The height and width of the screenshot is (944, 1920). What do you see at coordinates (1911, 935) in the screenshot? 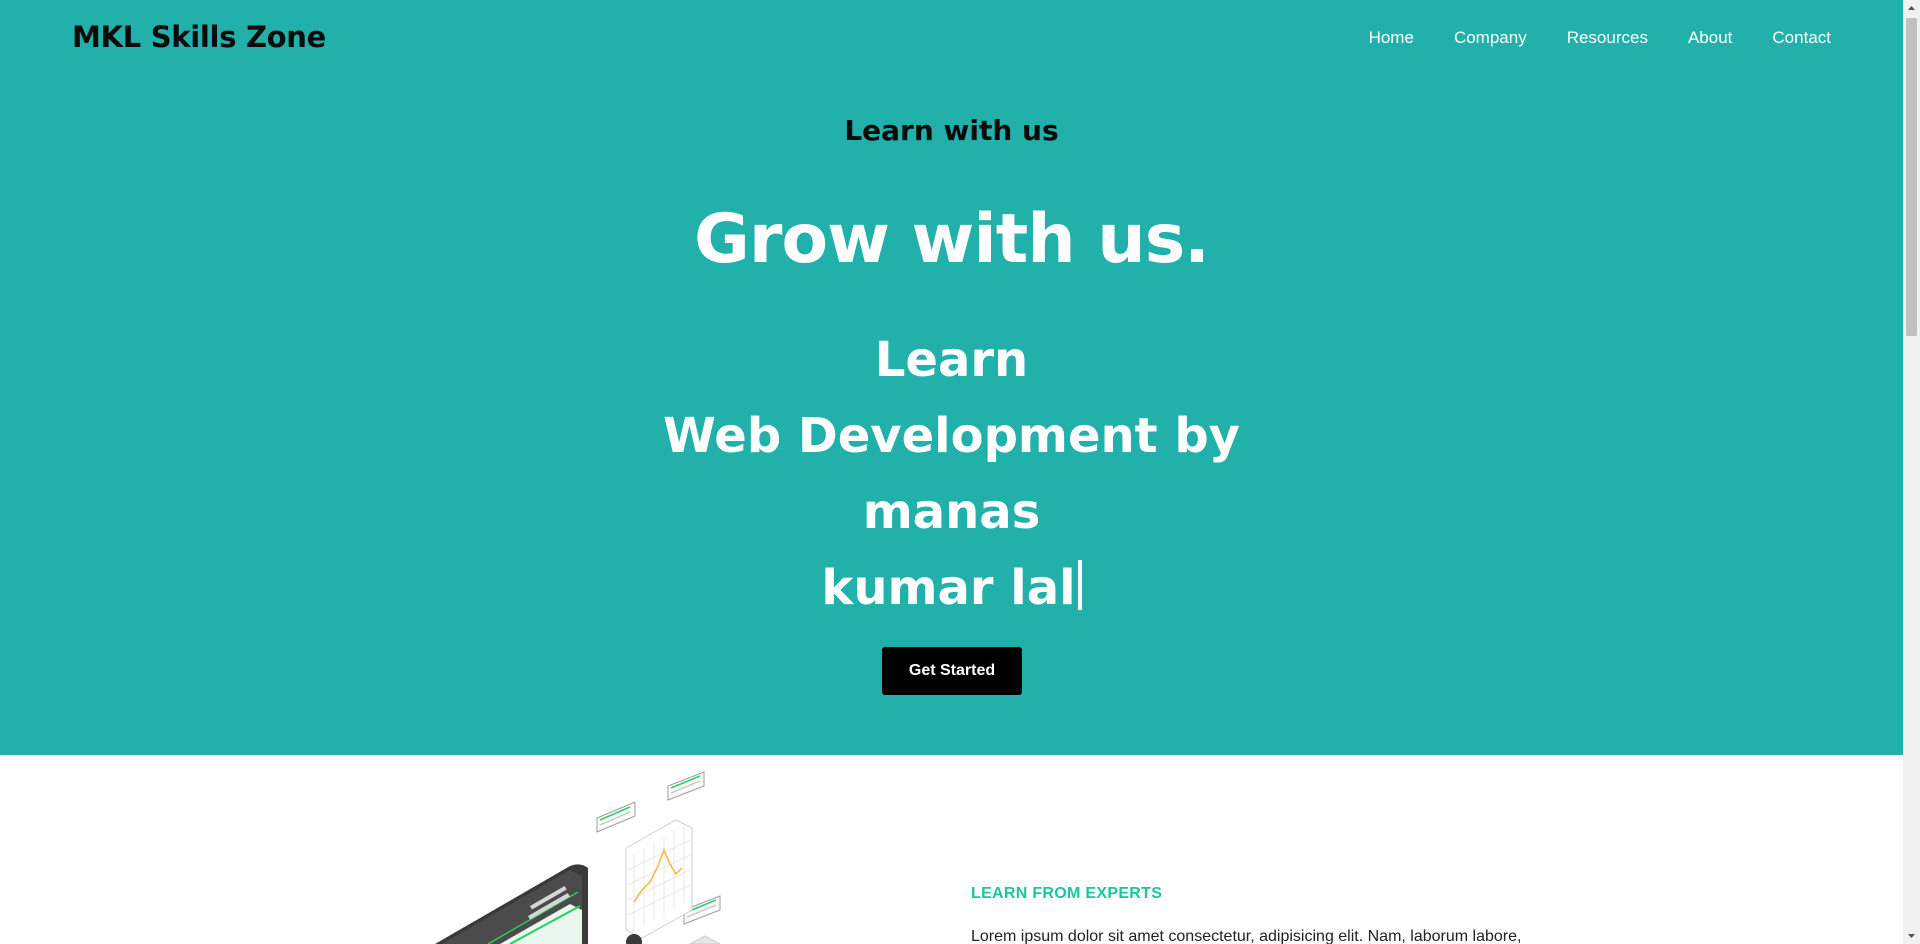
I see `chevron-down-icon` at bounding box center [1911, 935].